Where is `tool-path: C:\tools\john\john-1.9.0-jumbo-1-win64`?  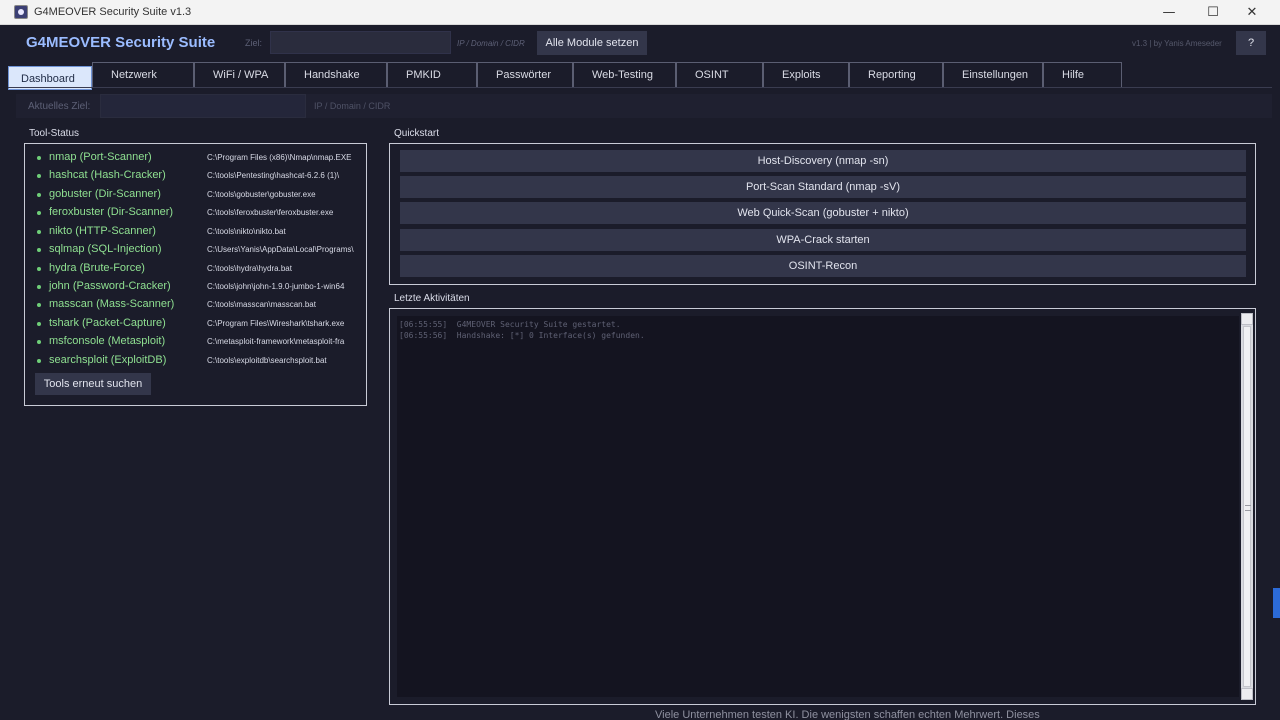
tool-path: C:\tools\john\john-1.9.0-jumbo-1-win64 is located at coordinates (276, 286).